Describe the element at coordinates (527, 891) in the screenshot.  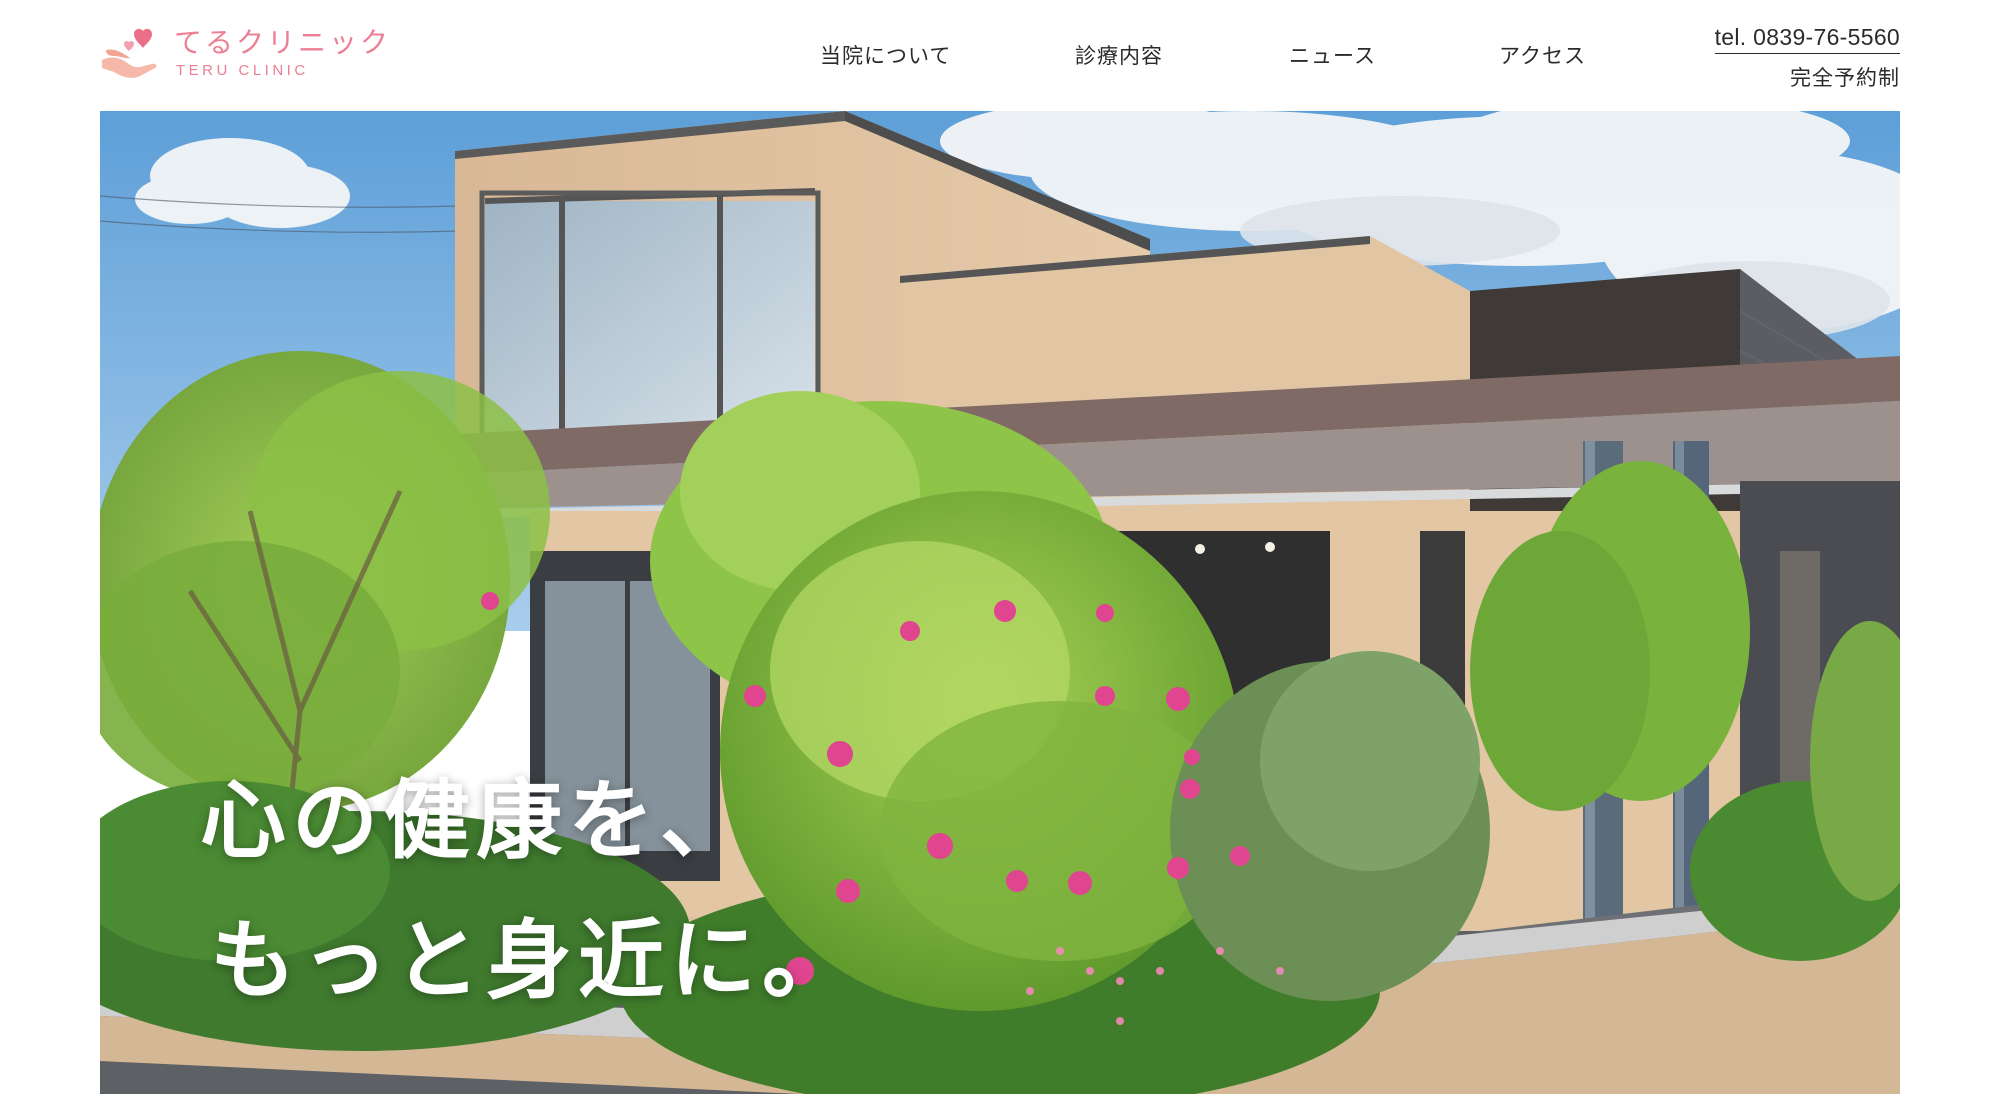
I see `hero-tagline: 心の健康を、 もっと身近に。` at that location.